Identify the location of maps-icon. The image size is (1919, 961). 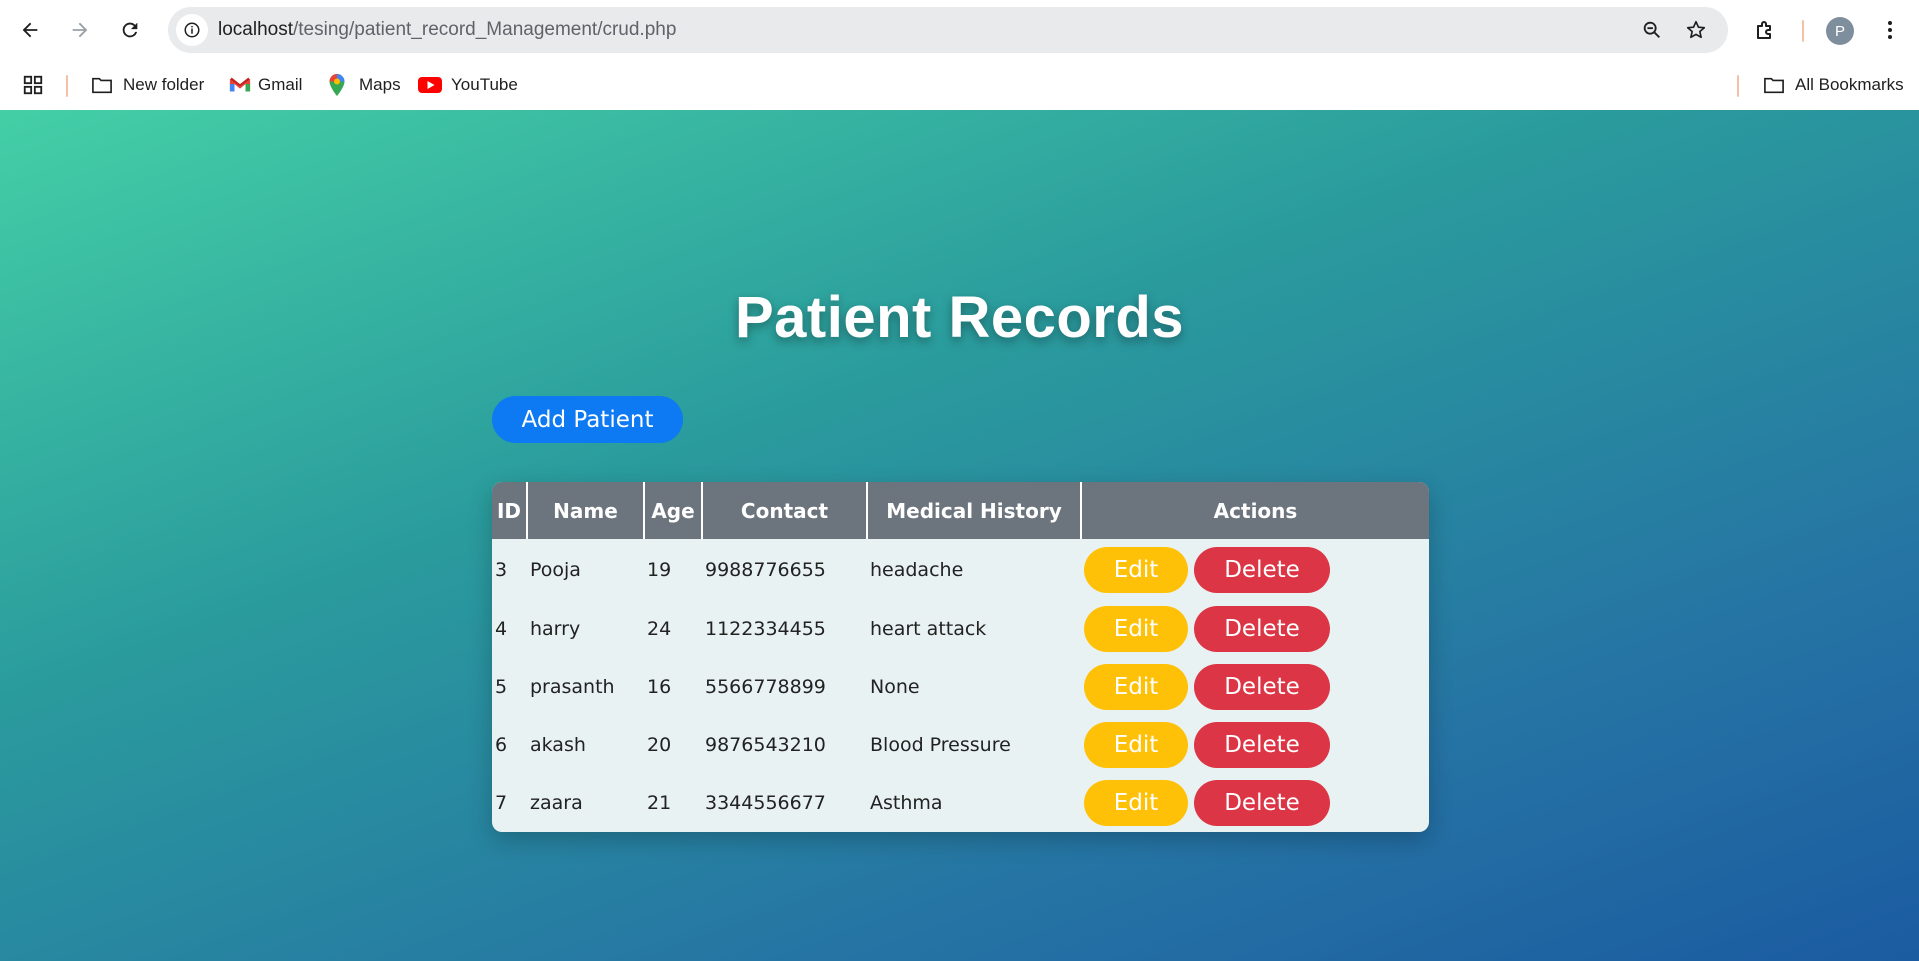
(337, 85).